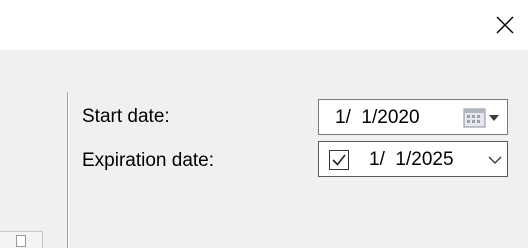 Image resolution: width=528 pixels, height=248 pixels. What do you see at coordinates (148, 160) in the screenshot?
I see `expiration-date-label: Expiration date:` at bounding box center [148, 160].